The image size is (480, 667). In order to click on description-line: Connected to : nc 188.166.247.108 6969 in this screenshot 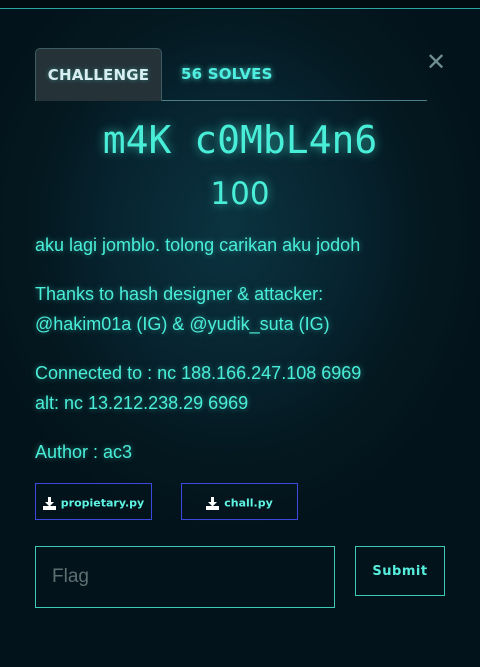, I will do `click(198, 373)`.